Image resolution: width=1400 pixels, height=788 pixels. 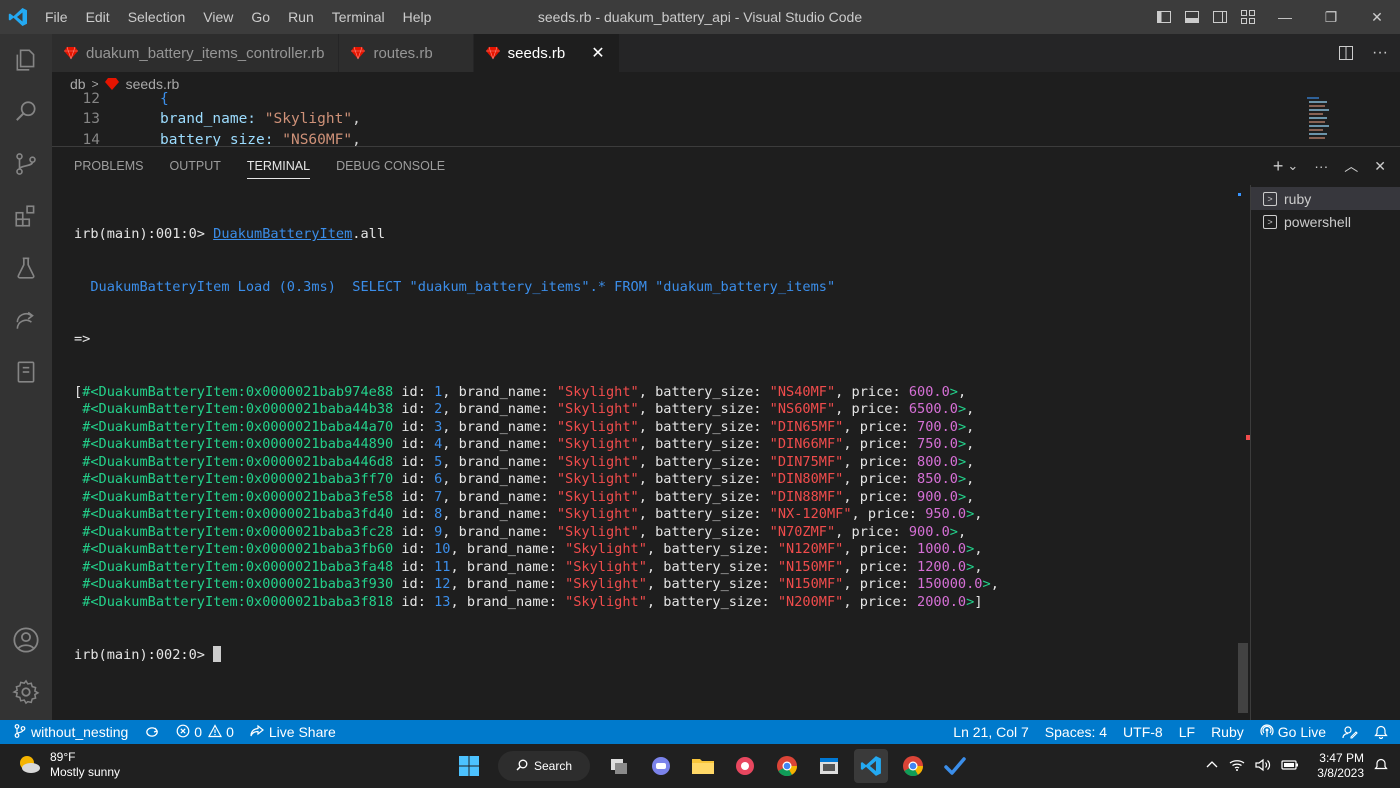 What do you see at coordinates (26, 268) in the screenshot?
I see `testing-icon` at bounding box center [26, 268].